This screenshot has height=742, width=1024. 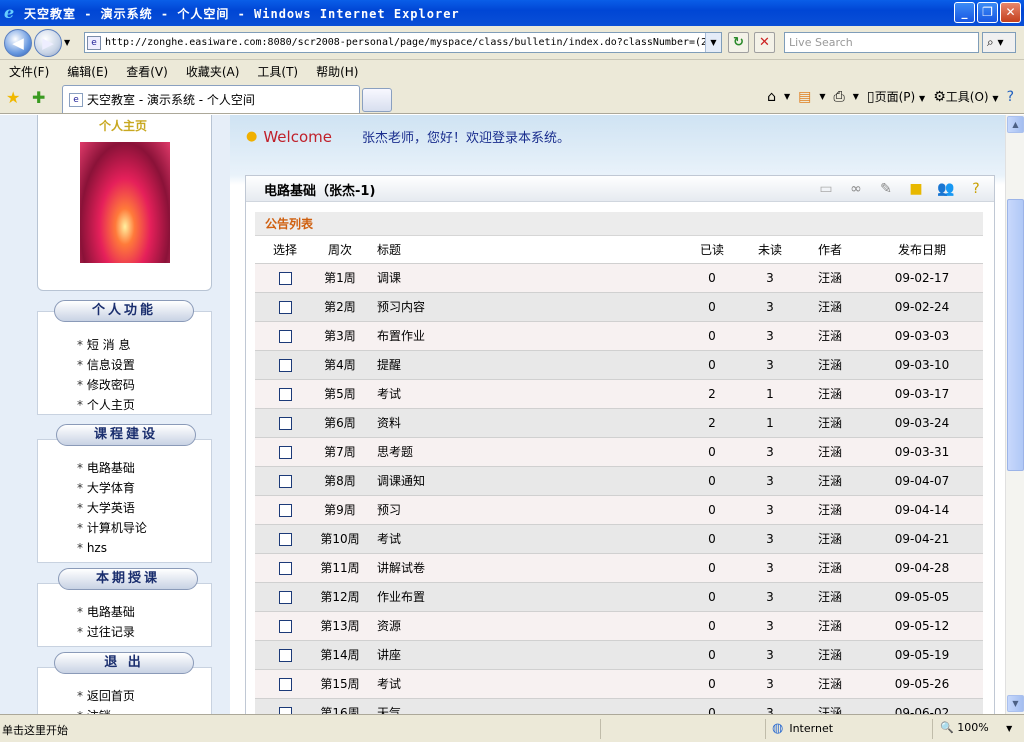 I want to click on close-button: ✕, so click(x=1010, y=12).